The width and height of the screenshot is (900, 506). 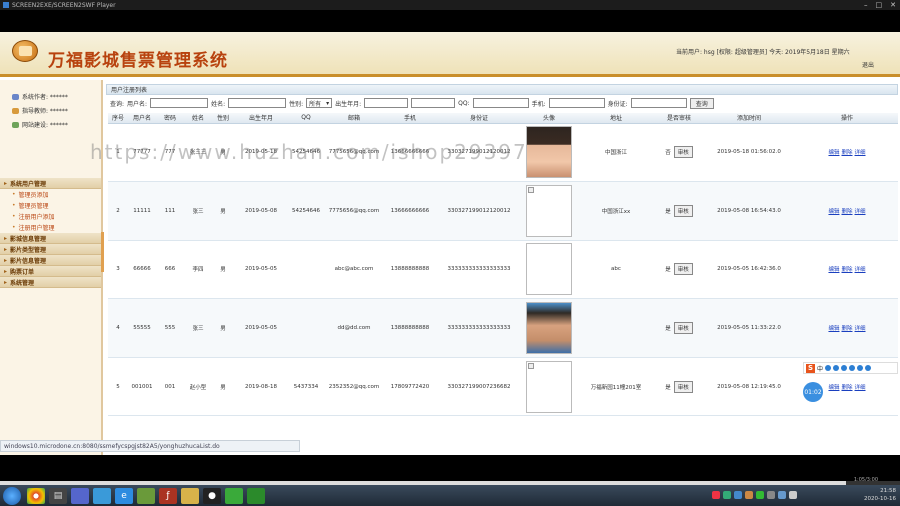 What do you see at coordinates (386, 103) in the screenshot?
I see `birth-from-input` at bounding box center [386, 103].